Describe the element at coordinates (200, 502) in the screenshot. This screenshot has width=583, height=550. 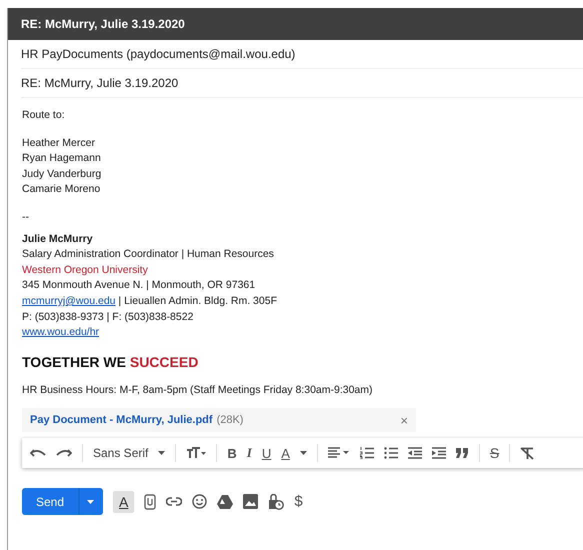
I see `emoji-icon` at that location.